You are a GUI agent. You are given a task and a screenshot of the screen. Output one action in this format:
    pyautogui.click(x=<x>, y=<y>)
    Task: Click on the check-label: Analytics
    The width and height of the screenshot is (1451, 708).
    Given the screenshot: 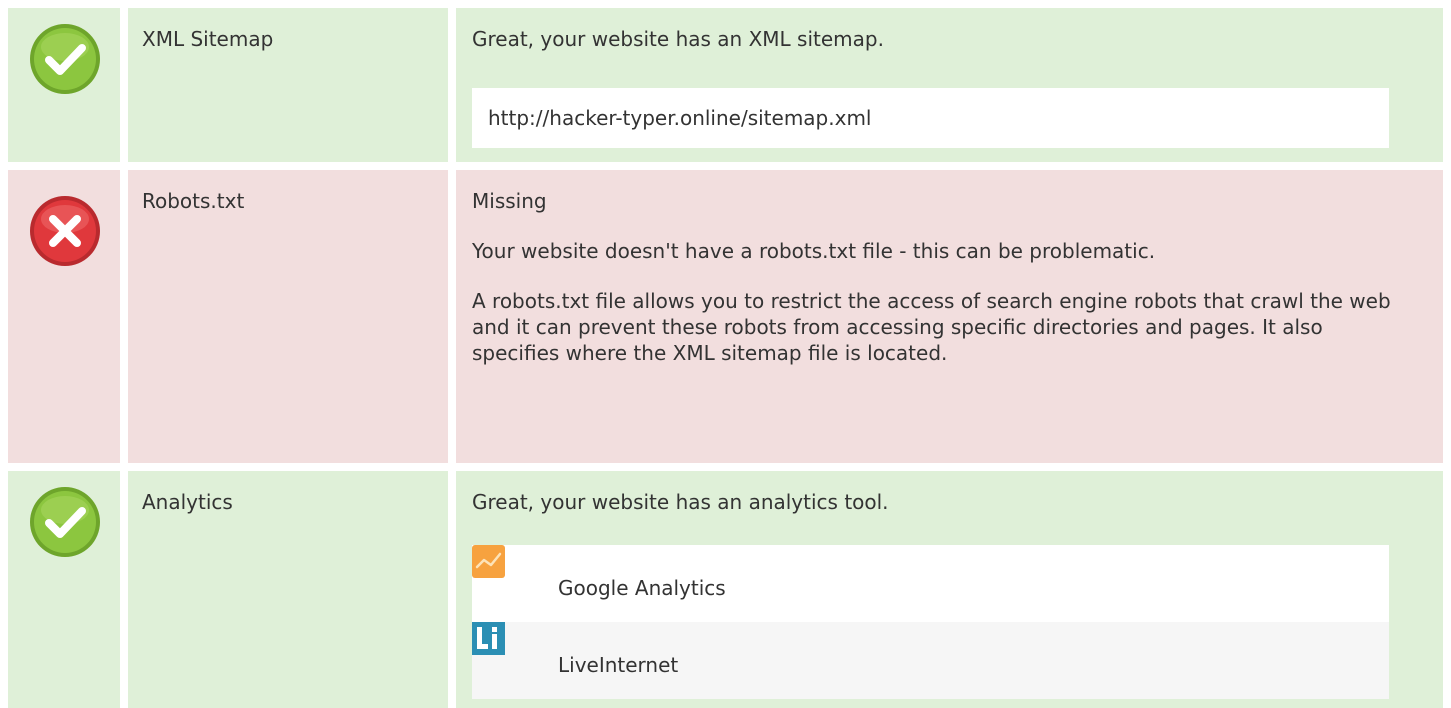 What is the action you would take?
    pyautogui.click(x=187, y=502)
    